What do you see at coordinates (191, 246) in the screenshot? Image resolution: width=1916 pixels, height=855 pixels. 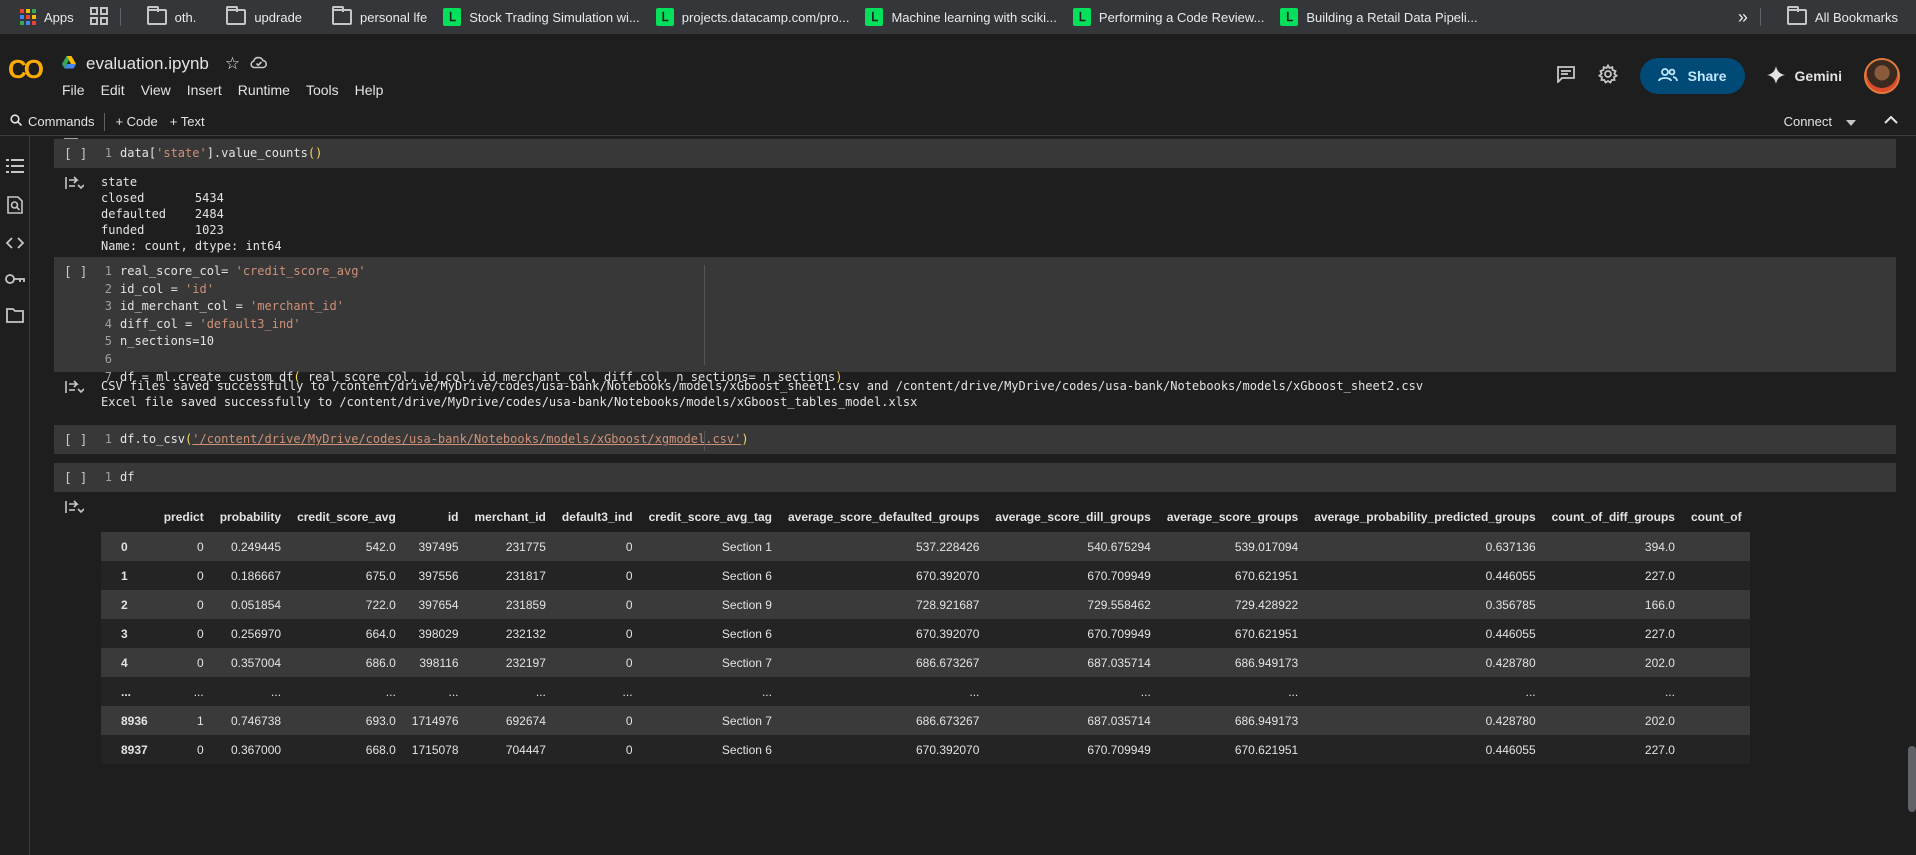 I see `output-line: Name: count, dtype: int64` at bounding box center [191, 246].